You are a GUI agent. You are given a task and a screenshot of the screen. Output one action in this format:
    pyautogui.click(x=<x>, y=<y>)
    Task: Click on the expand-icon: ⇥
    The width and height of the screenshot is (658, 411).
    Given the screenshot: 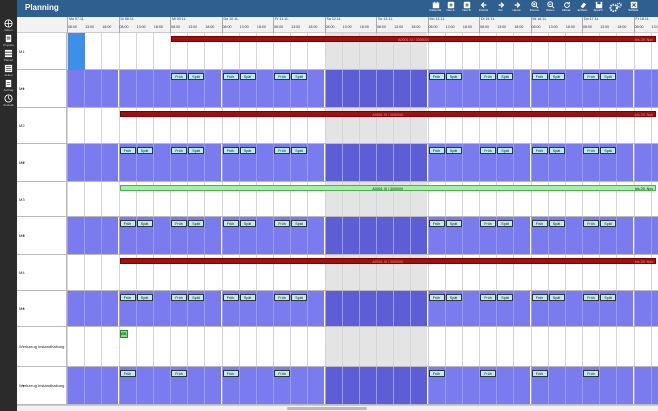 What is the action you would take?
    pyautogui.click(x=22, y=162)
    